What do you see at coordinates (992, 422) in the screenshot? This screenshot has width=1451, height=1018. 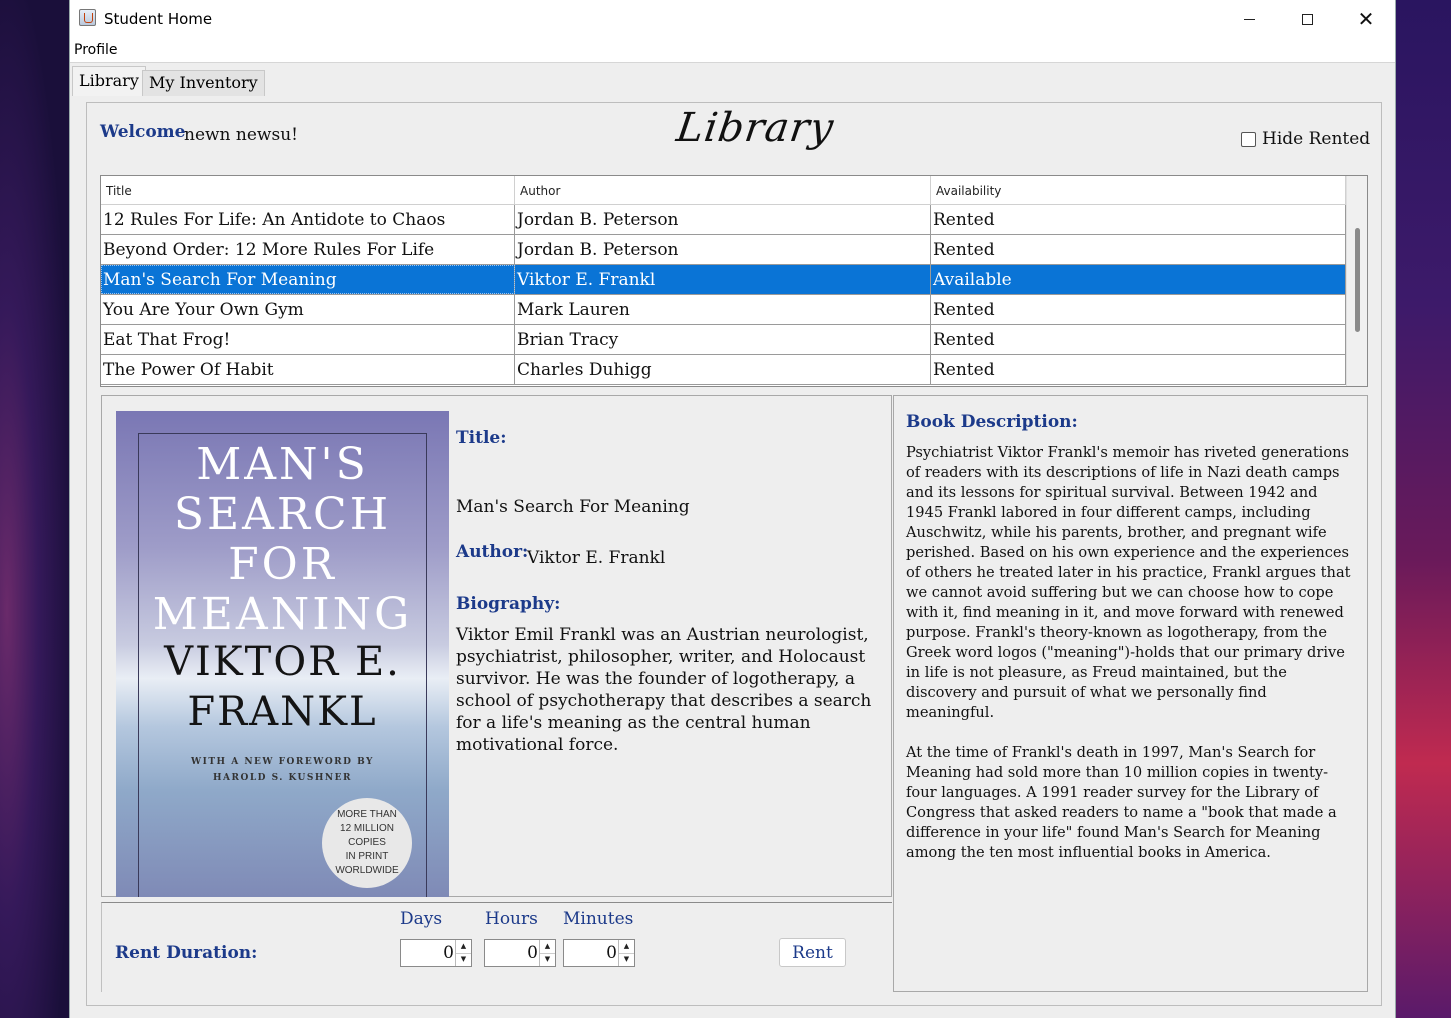 I see `book-description-label: Book Description:` at bounding box center [992, 422].